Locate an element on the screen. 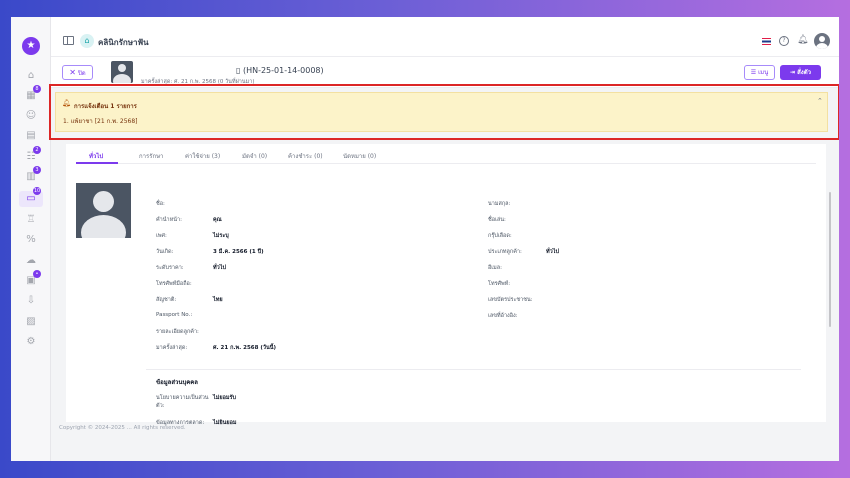 This screenshot has width=850, height=478. field-label: เลขบัตรประชาชน: is located at coordinates (510, 300).